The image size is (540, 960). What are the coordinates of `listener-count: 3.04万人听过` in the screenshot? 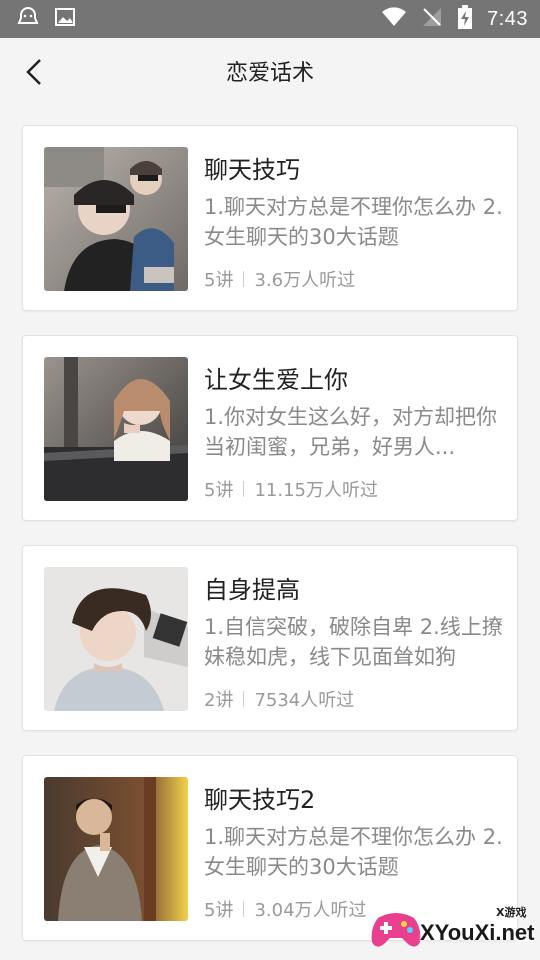 It's located at (310, 910).